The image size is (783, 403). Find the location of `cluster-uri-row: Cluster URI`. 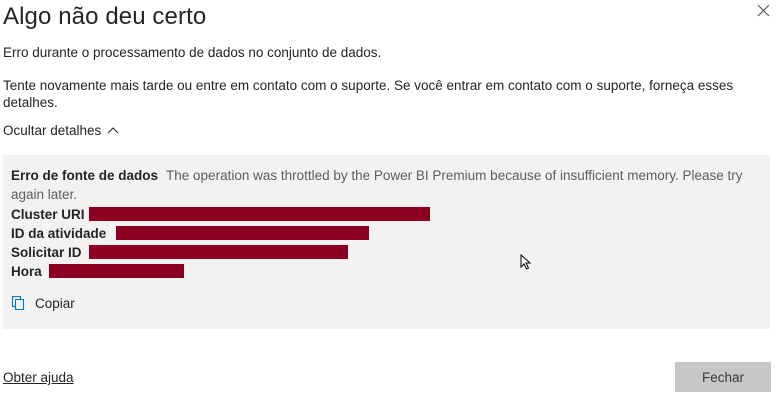

cluster-uri-row: Cluster URI is located at coordinates (48, 214).